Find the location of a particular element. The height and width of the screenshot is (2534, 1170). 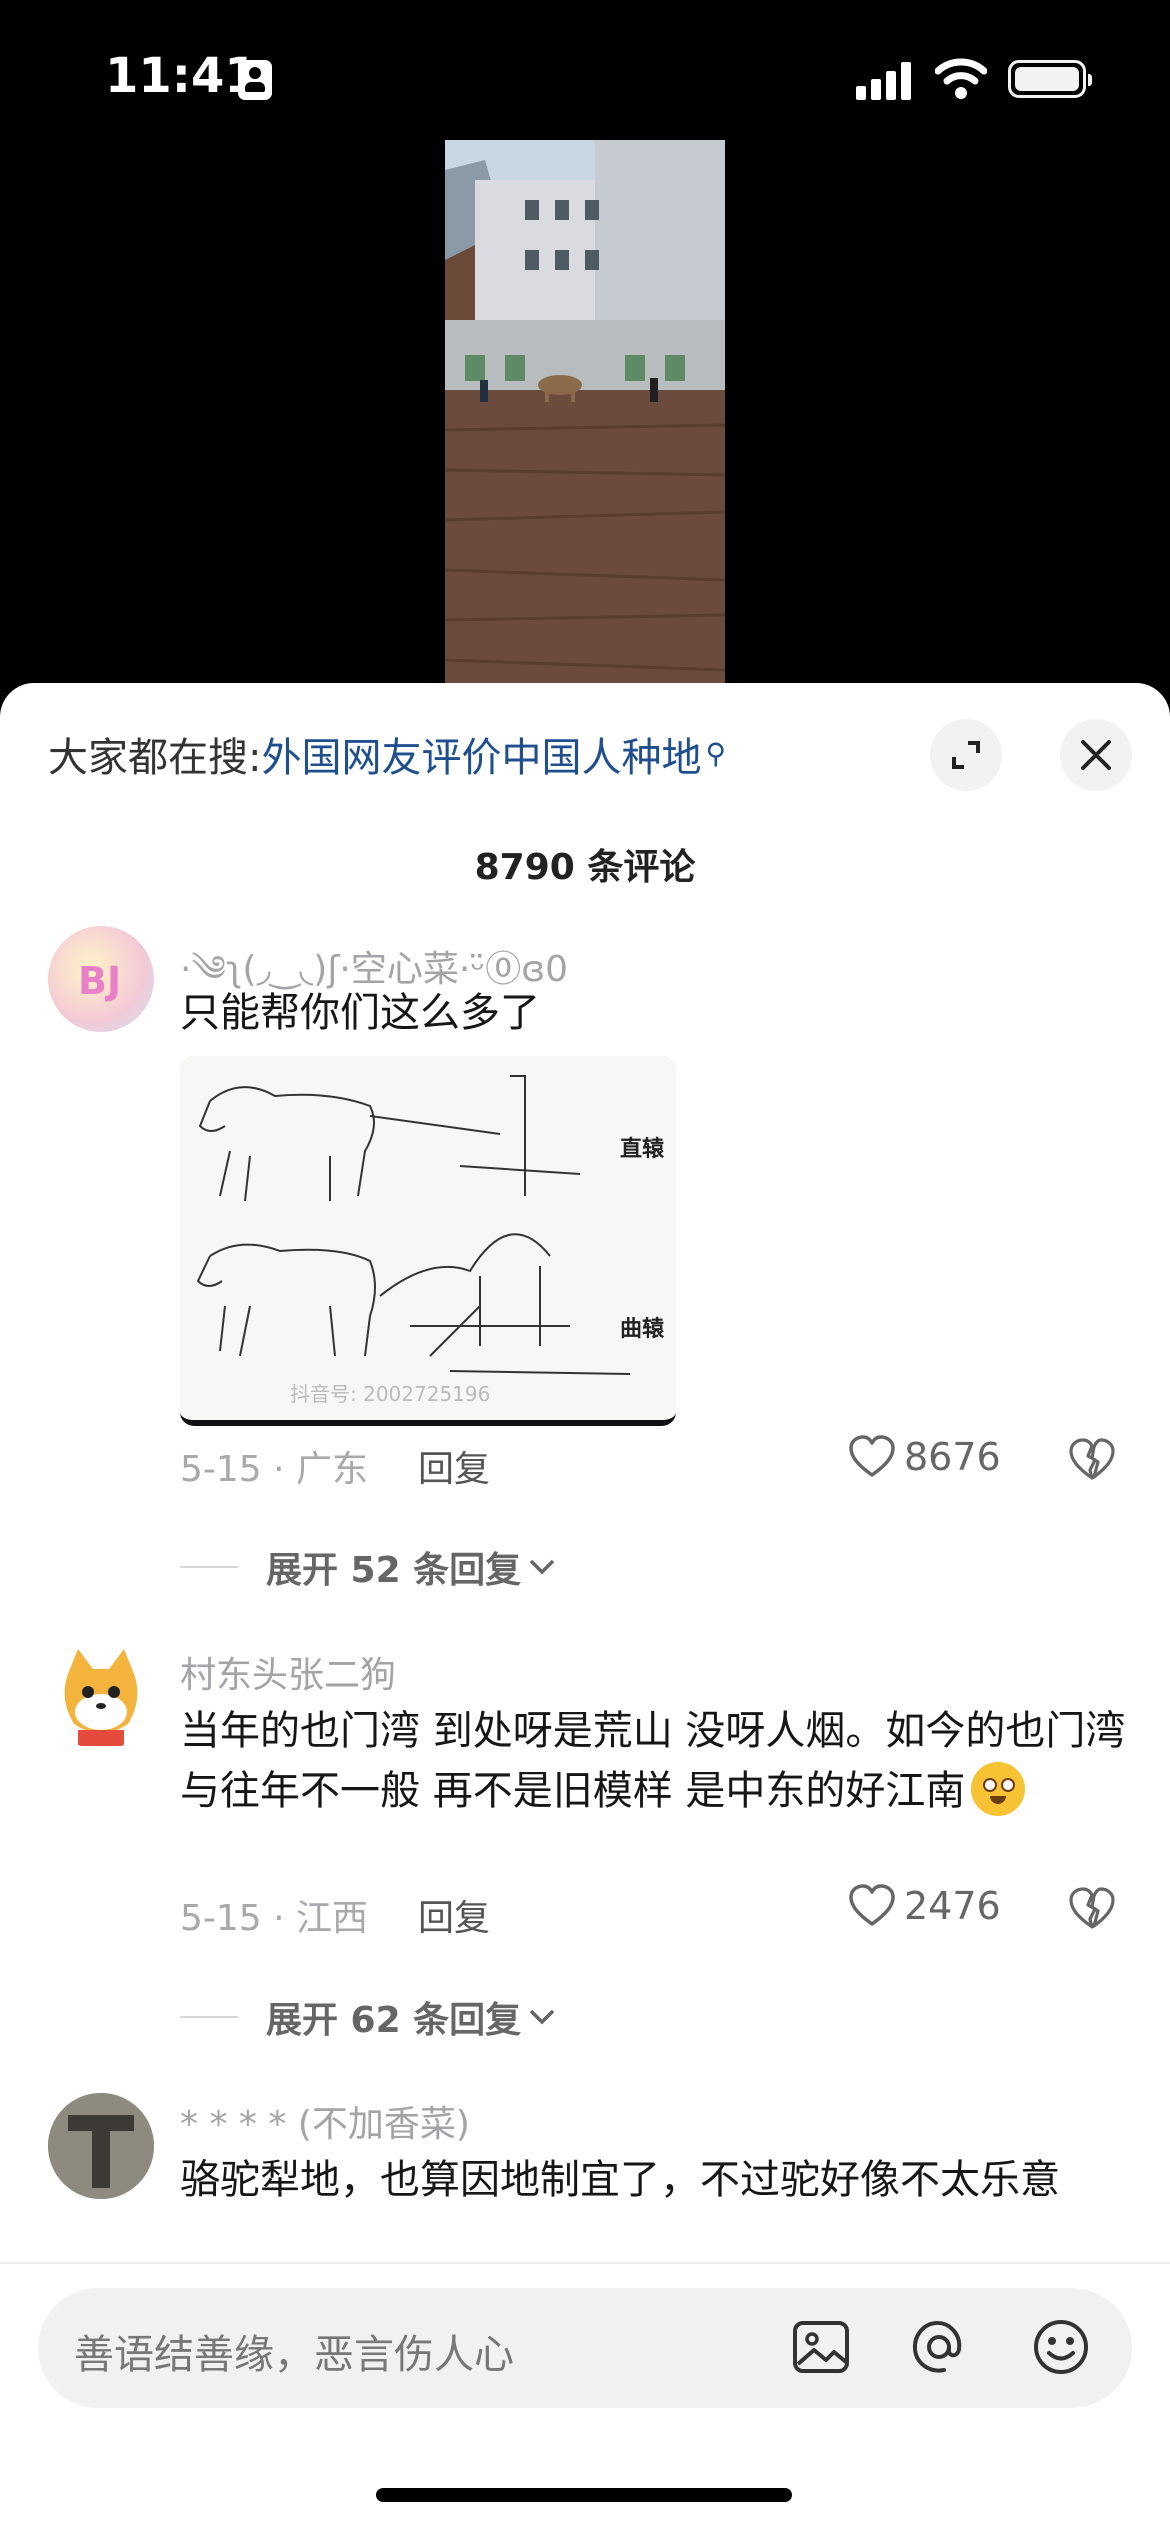

comment-input-placeholder: 善语结善缘，恶言伤人心 is located at coordinates (294, 2355).